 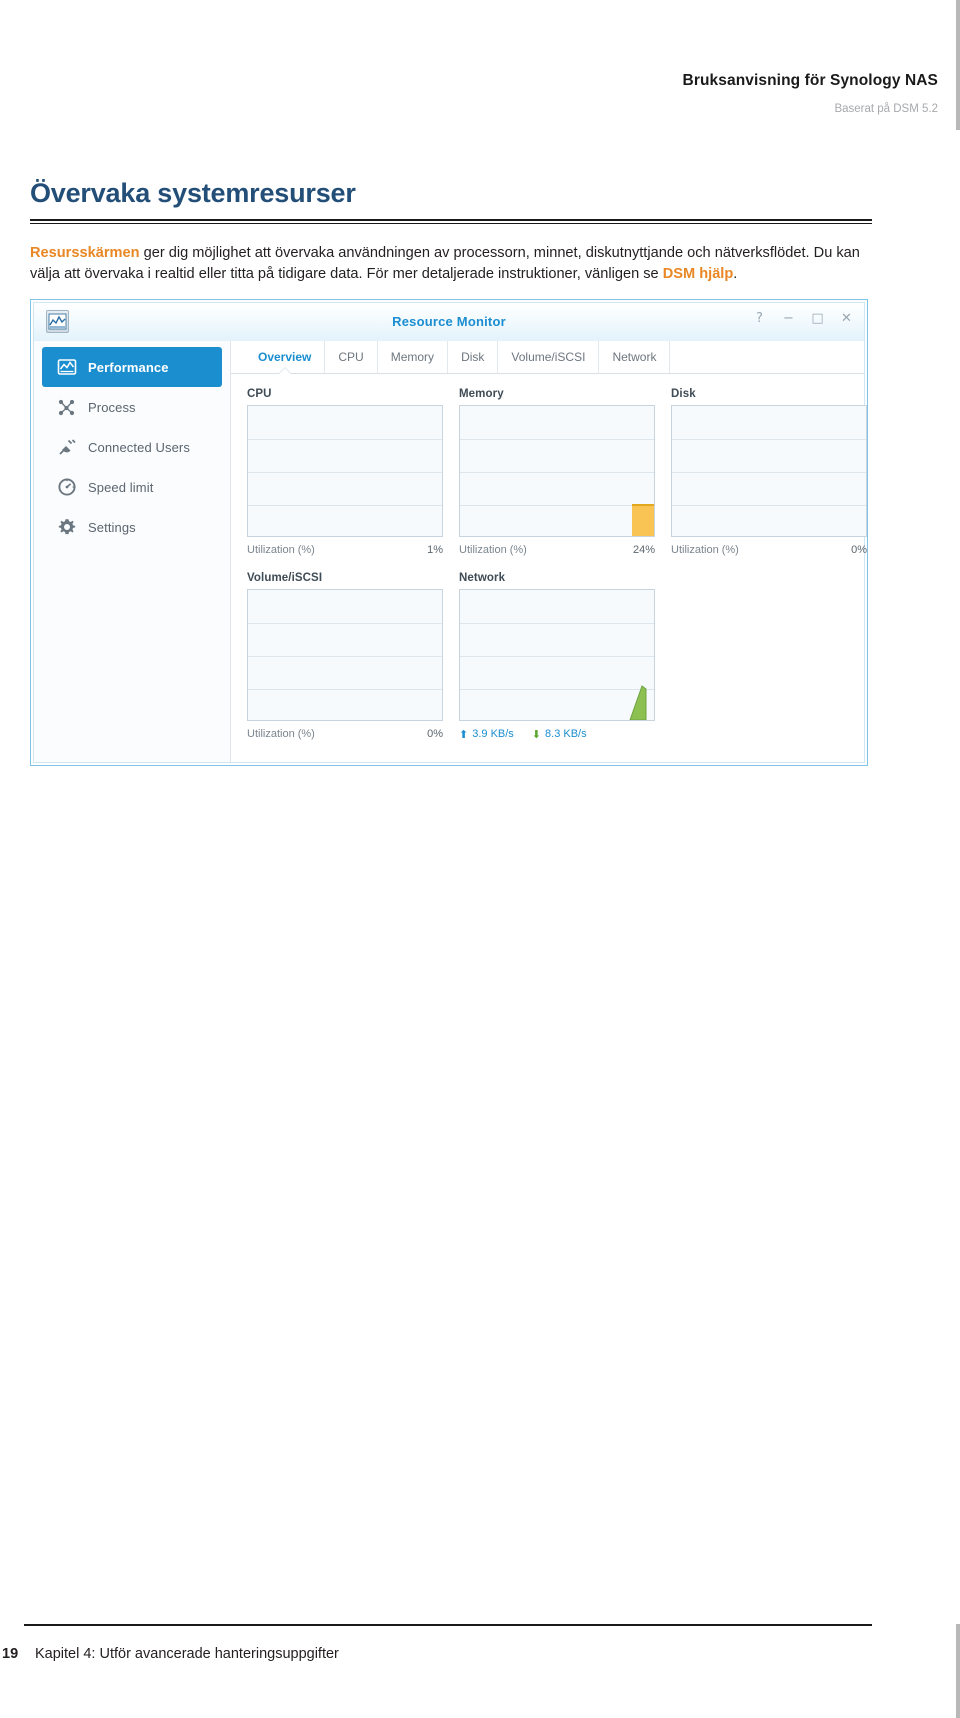 What do you see at coordinates (67, 487) in the screenshot?
I see `speedometer-icon` at bounding box center [67, 487].